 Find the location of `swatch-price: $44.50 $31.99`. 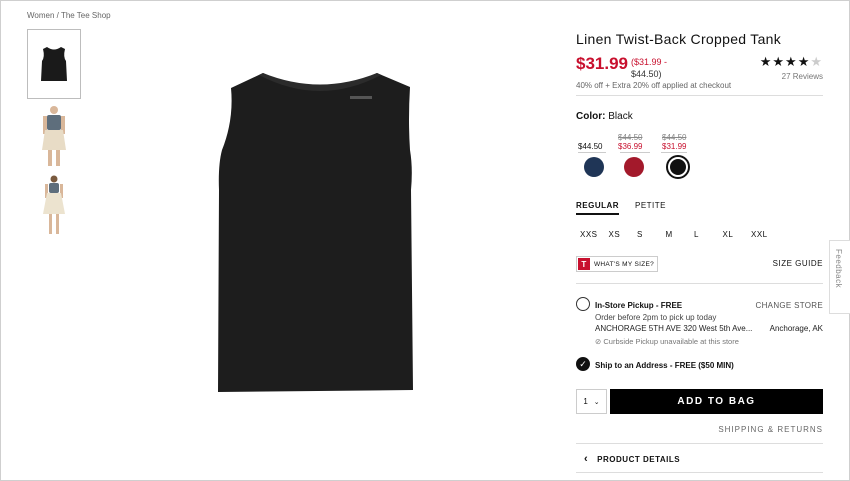

swatch-price: $44.50 $31.99 is located at coordinates (682, 142).